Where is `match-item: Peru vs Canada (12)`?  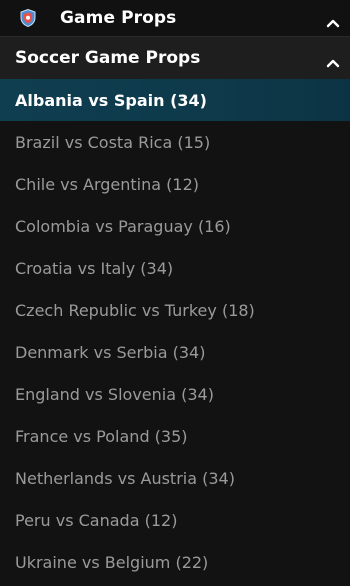
match-item: Peru vs Canada (12) is located at coordinates (175, 520).